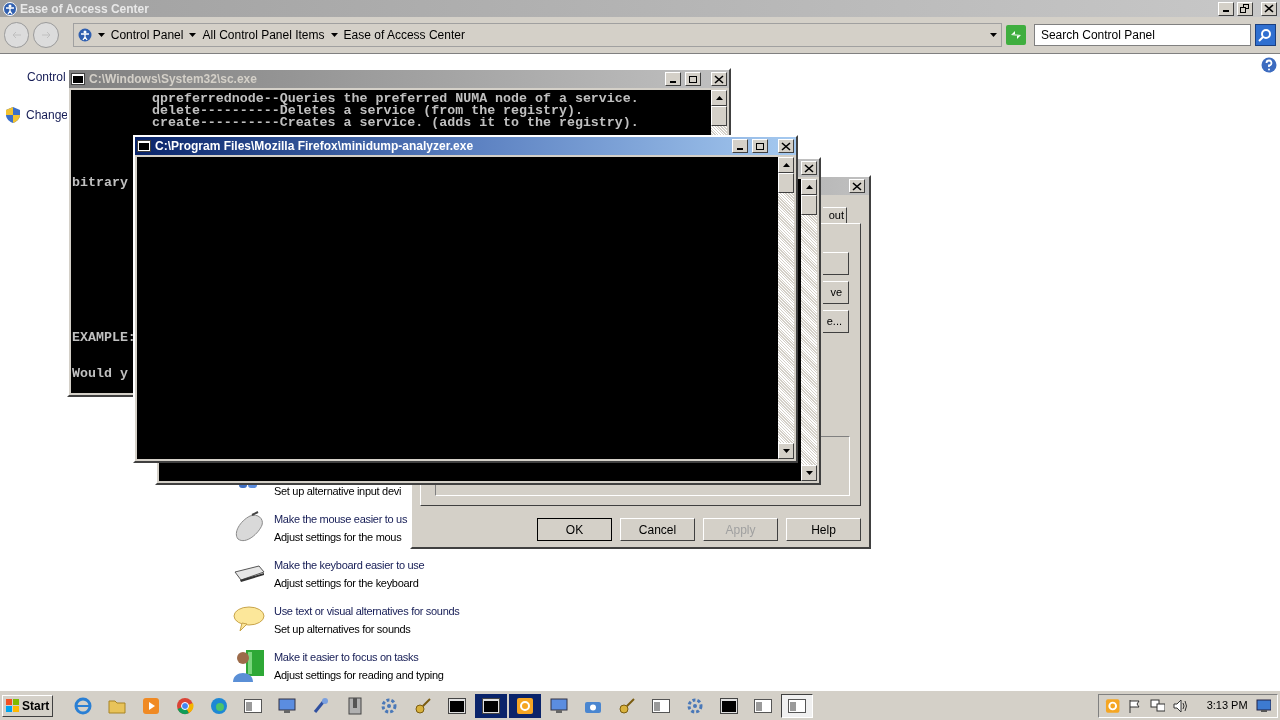  What do you see at coordinates (823, 529) in the screenshot?
I see `dialog-button: Help` at bounding box center [823, 529].